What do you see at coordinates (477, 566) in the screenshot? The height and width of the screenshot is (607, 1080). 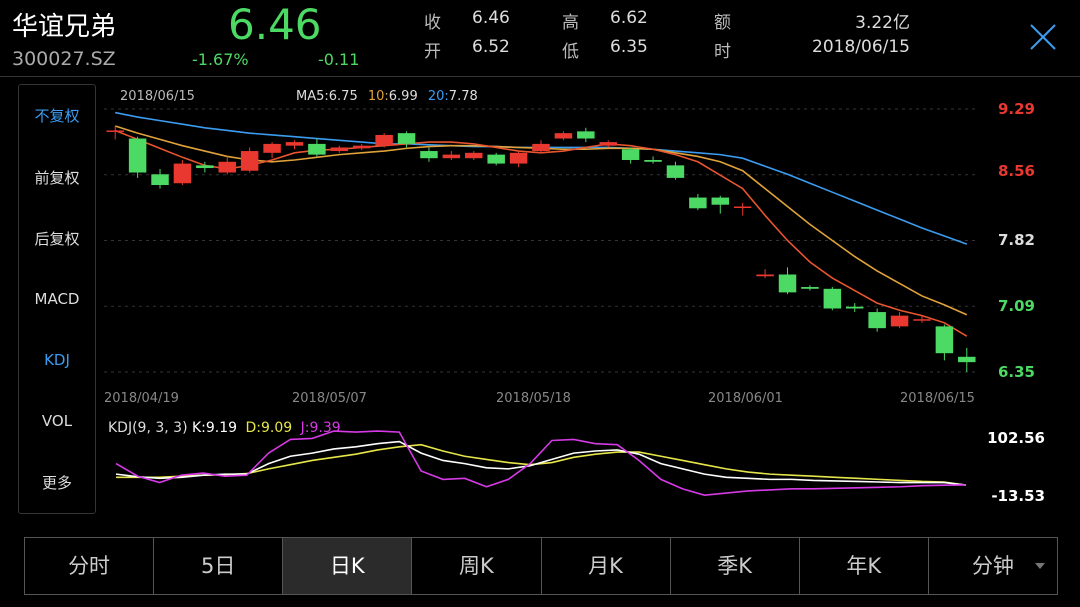 I see `tab-weekly: 周K` at bounding box center [477, 566].